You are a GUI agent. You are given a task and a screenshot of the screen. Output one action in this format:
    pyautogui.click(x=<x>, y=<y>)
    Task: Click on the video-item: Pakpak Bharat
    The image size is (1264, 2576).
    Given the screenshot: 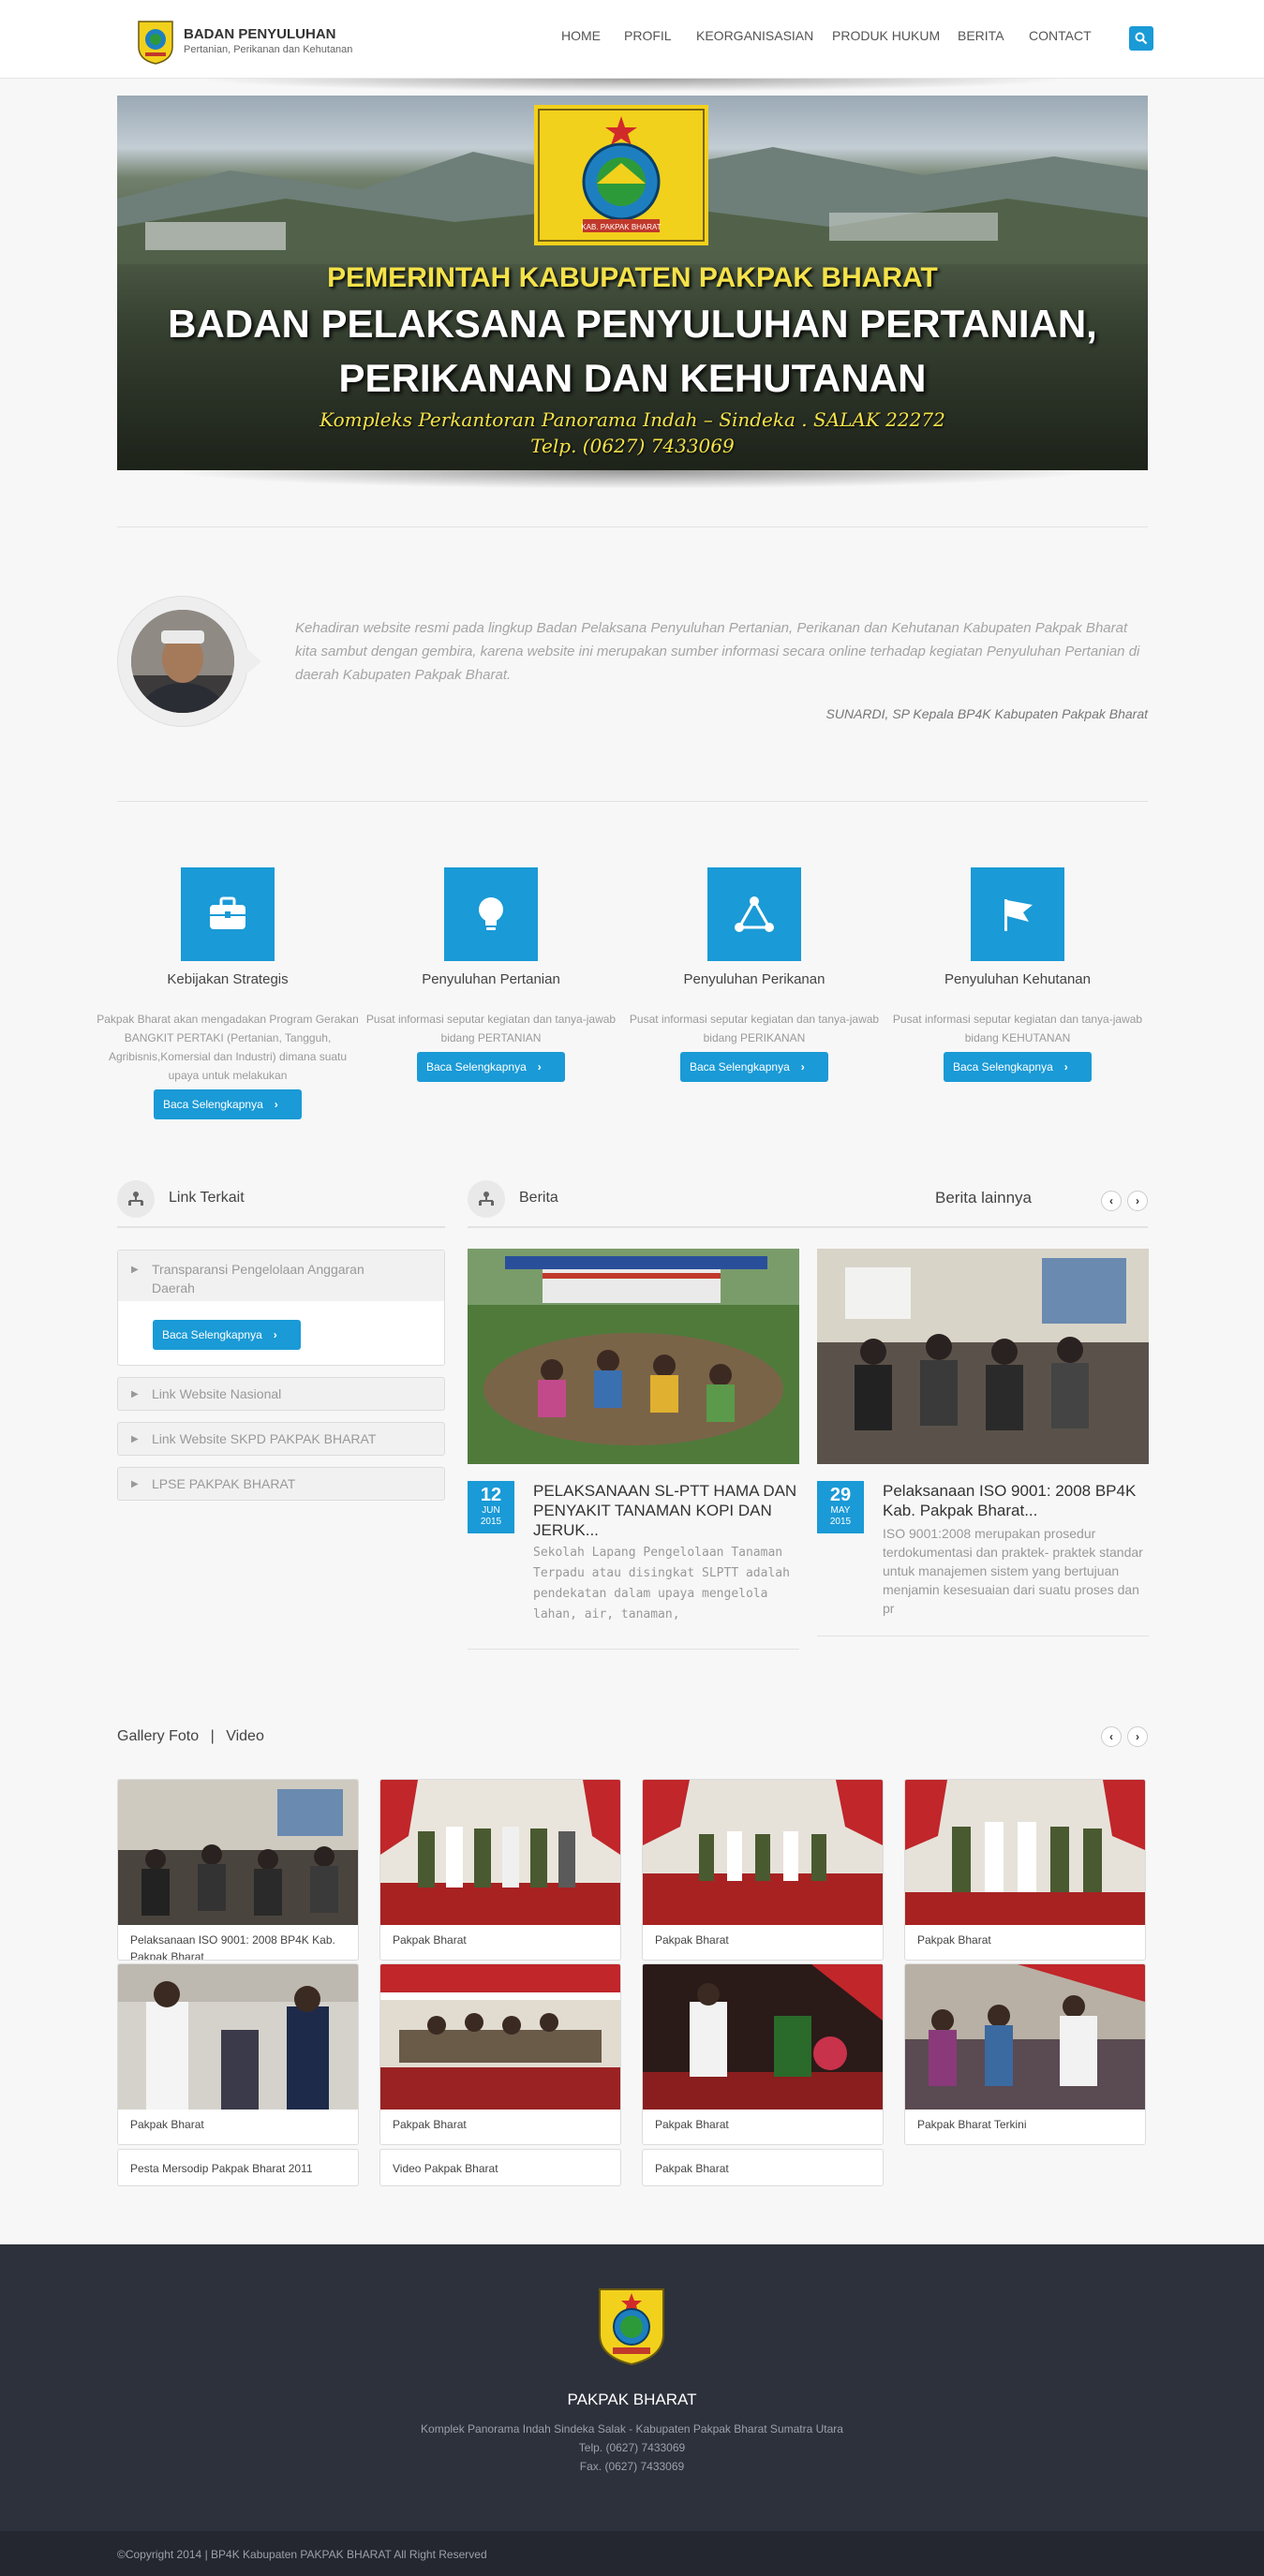 What is the action you would take?
    pyautogui.click(x=763, y=2167)
    